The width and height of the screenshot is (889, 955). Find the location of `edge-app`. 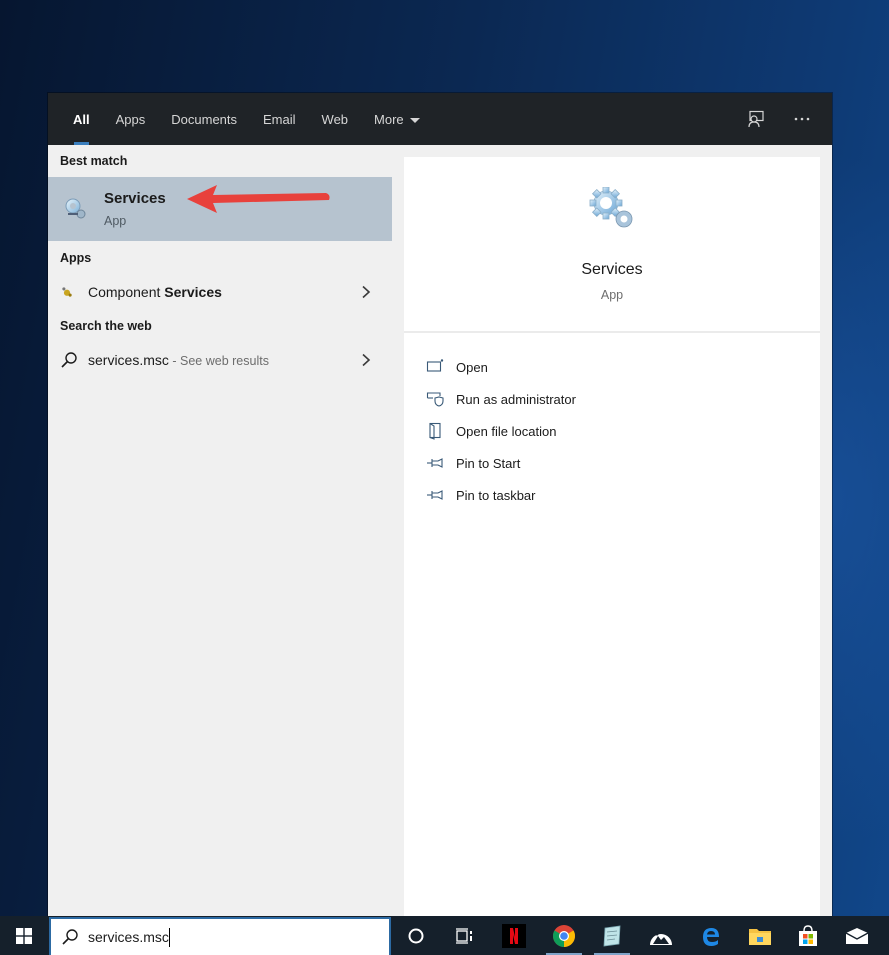

edge-app is located at coordinates (711, 935).